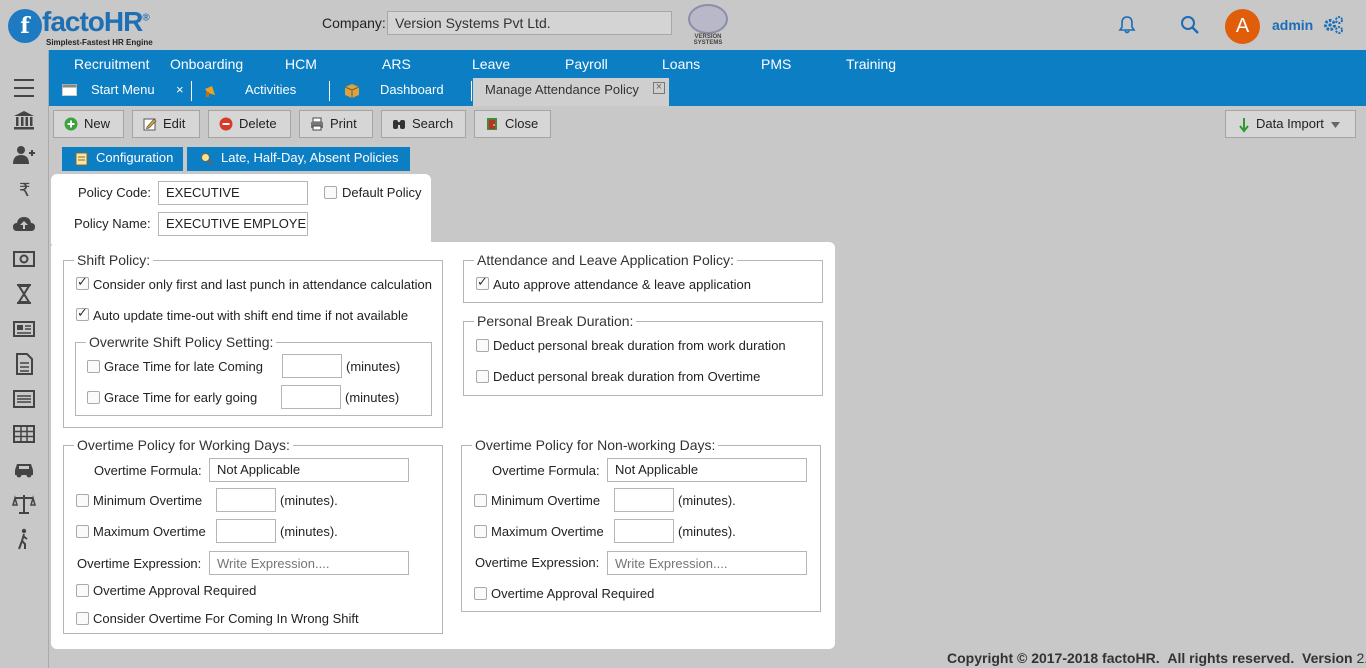  I want to click on notification-bell-icon, so click(1127, 25).